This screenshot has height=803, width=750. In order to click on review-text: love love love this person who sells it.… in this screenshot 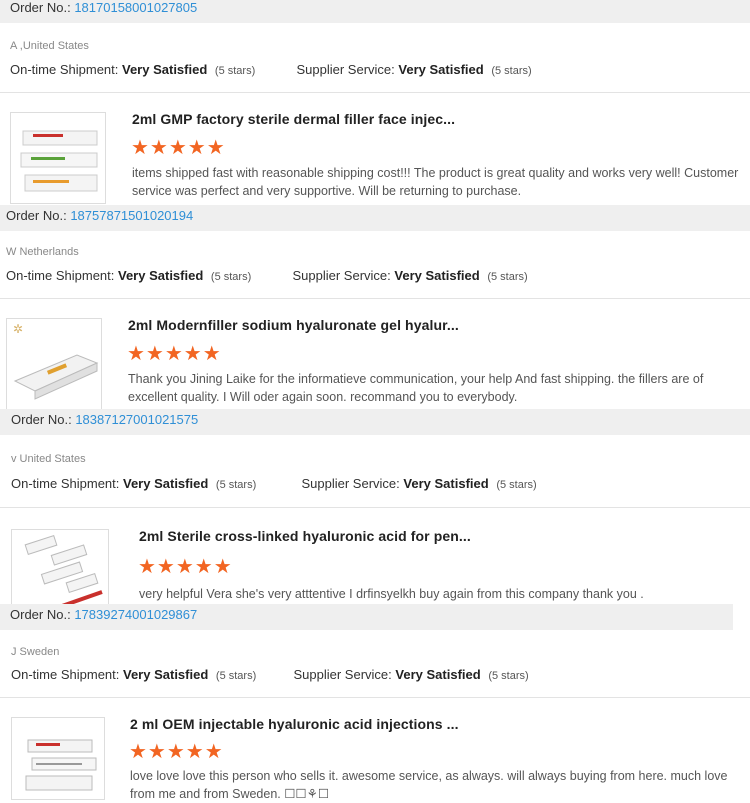, I will do `click(429, 785)`.